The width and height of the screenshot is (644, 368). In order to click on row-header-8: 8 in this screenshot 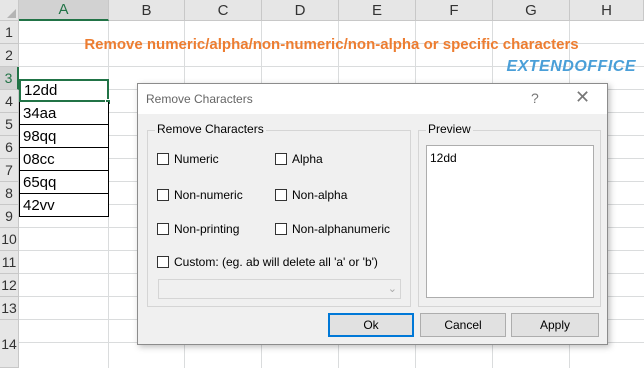, I will do `click(9, 193)`.